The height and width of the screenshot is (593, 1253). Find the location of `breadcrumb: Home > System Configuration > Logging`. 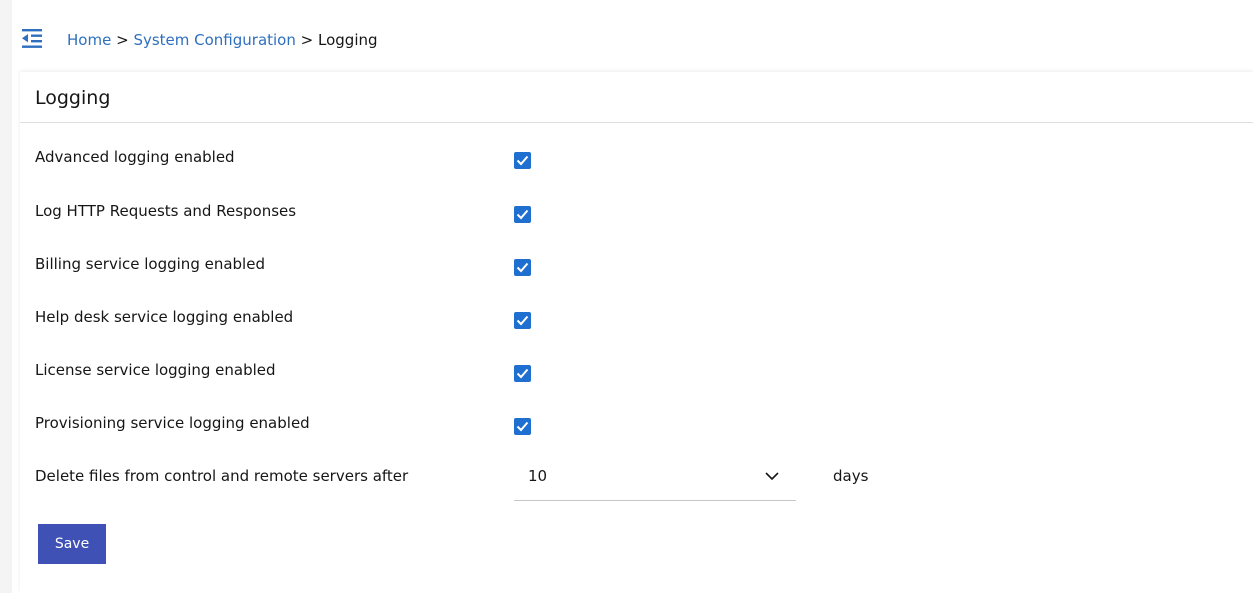

breadcrumb: Home > System Configuration > Logging is located at coordinates (222, 40).